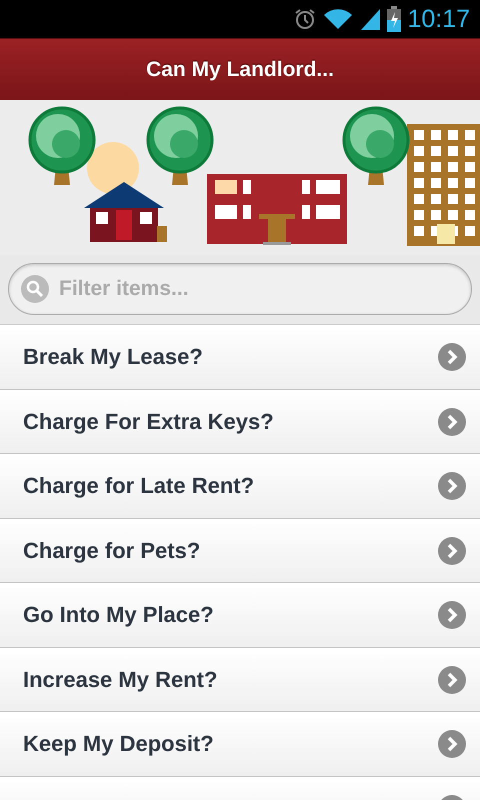 The image size is (480, 800). What do you see at coordinates (370, 19) in the screenshot?
I see `signal-icon` at bounding box center [370, 19].